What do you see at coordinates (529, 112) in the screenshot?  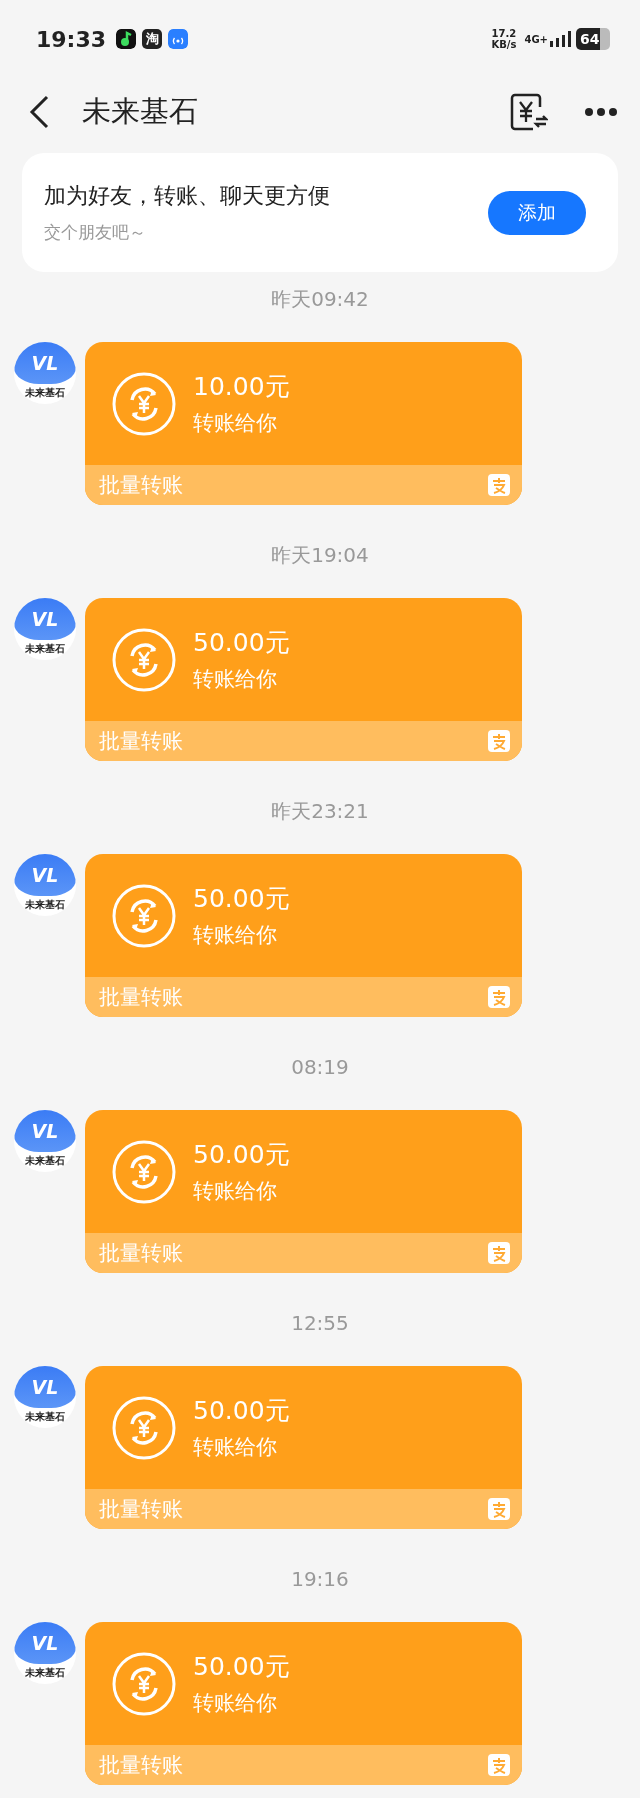 I see `yen-transfer-icon` at bounding box center [529, 112].